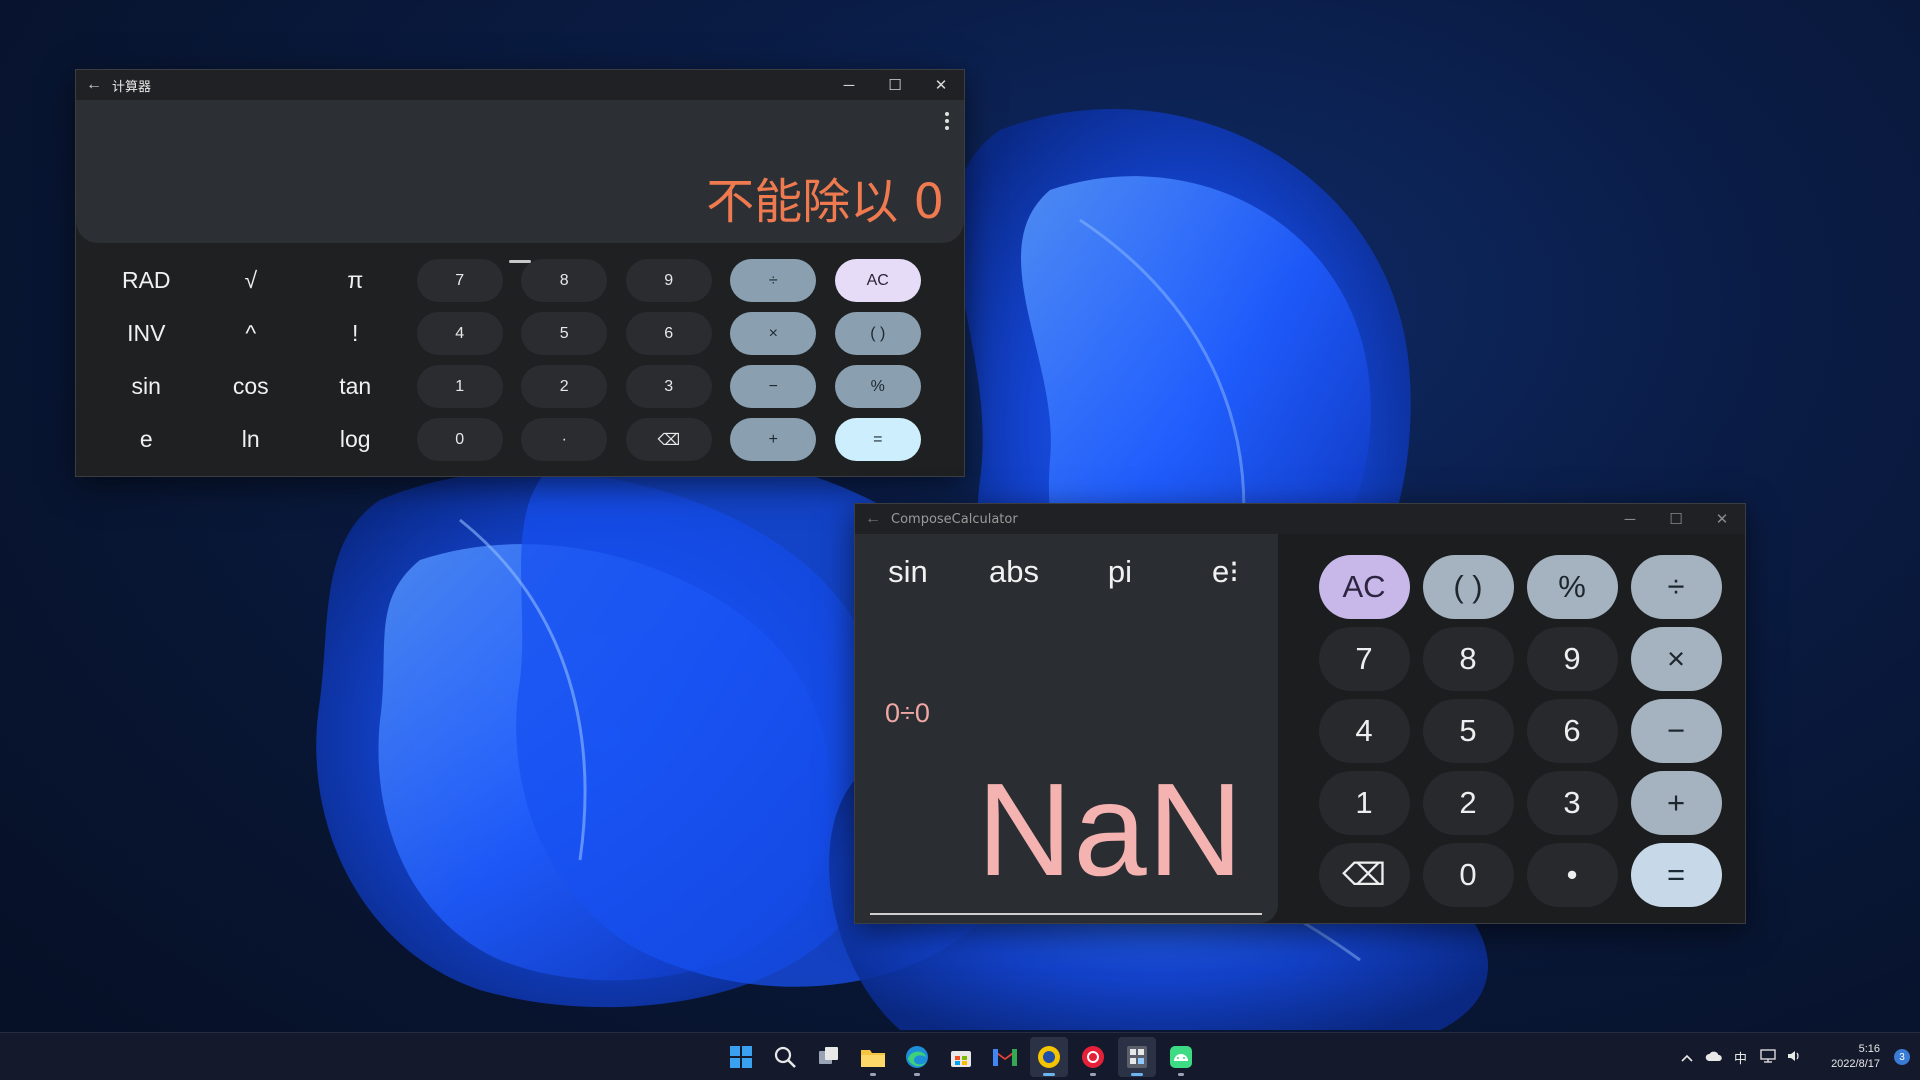 This screenshot has width=1920, height=1080. Describe the element at coordinates (355, 280) in the screenshot. I see `pi-button: π` at that location.